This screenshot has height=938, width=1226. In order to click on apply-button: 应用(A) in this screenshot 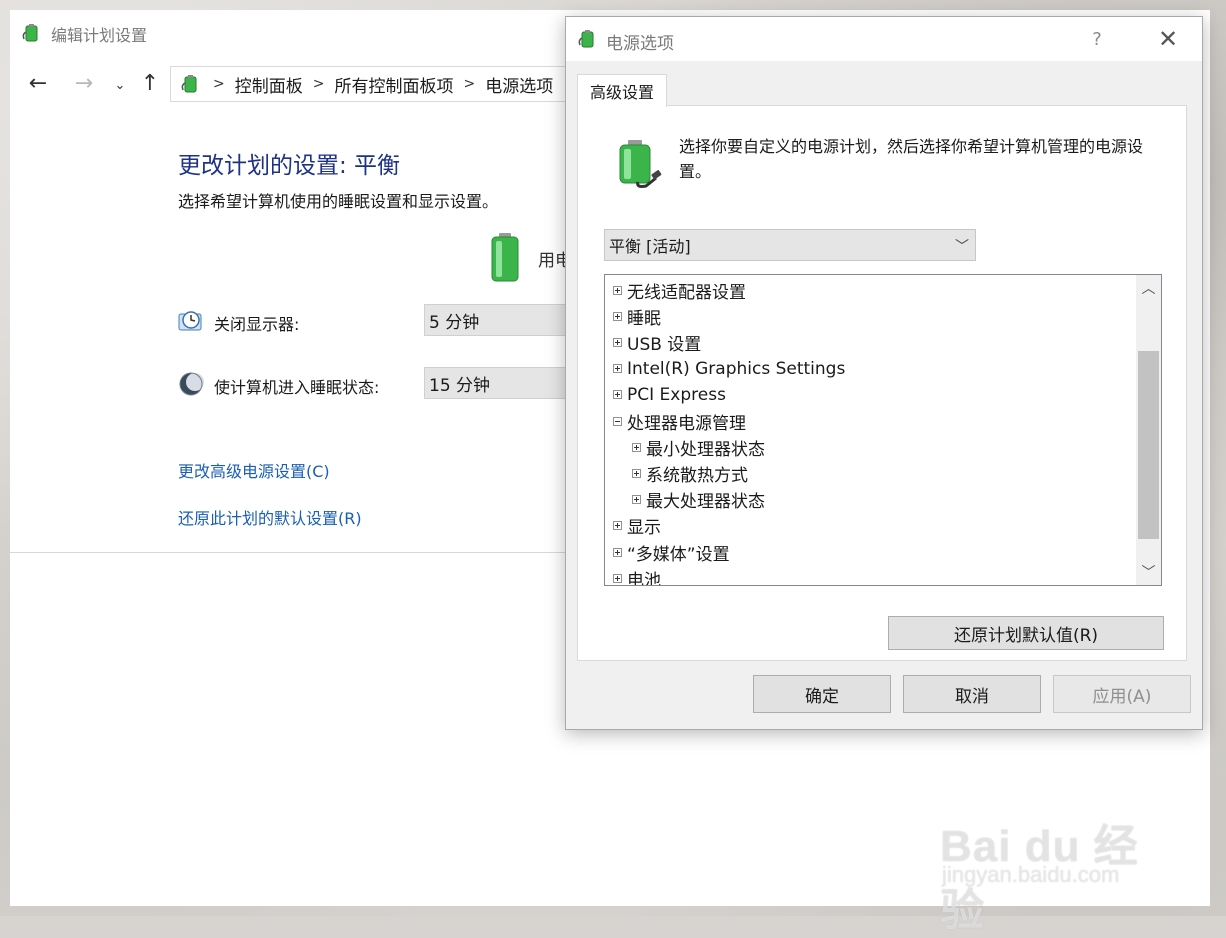, I will do `click(1122, 694)`.